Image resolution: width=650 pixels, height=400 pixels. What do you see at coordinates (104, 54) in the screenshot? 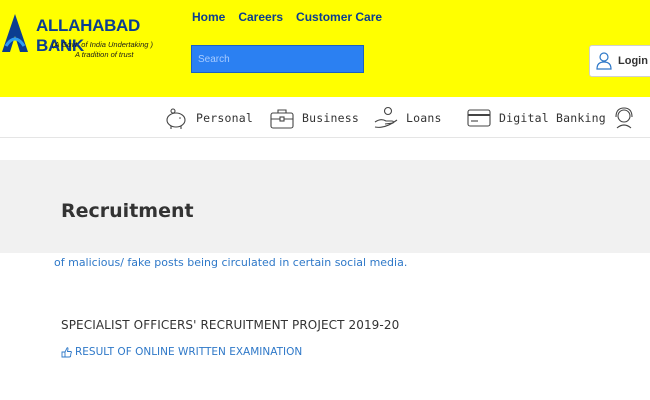
I see `bank-tagline: A tradition of trust` at bounding box center [104, 54].